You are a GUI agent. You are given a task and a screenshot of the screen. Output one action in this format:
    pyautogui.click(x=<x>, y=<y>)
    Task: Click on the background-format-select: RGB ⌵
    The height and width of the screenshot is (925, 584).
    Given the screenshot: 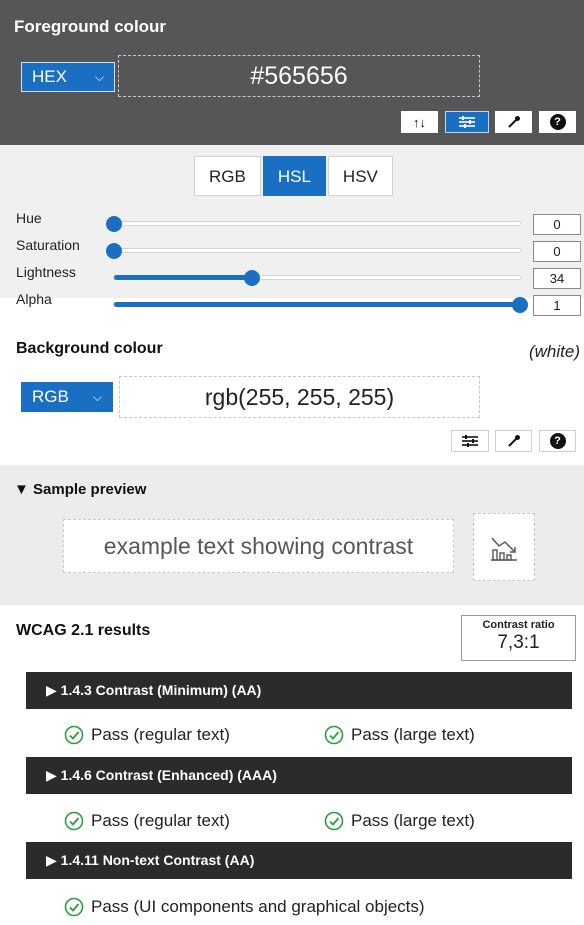 What is the action you would take?
    pyautogui.click(x=67, y=397)
    